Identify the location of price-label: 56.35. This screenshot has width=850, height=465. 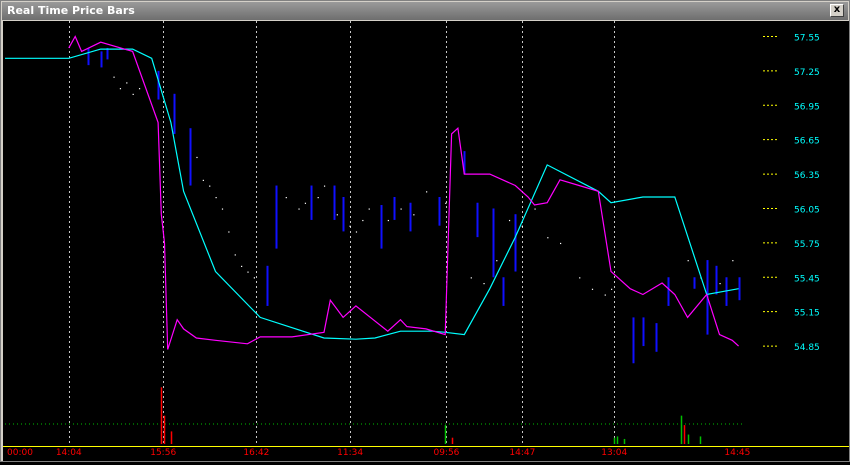
(807, 176).